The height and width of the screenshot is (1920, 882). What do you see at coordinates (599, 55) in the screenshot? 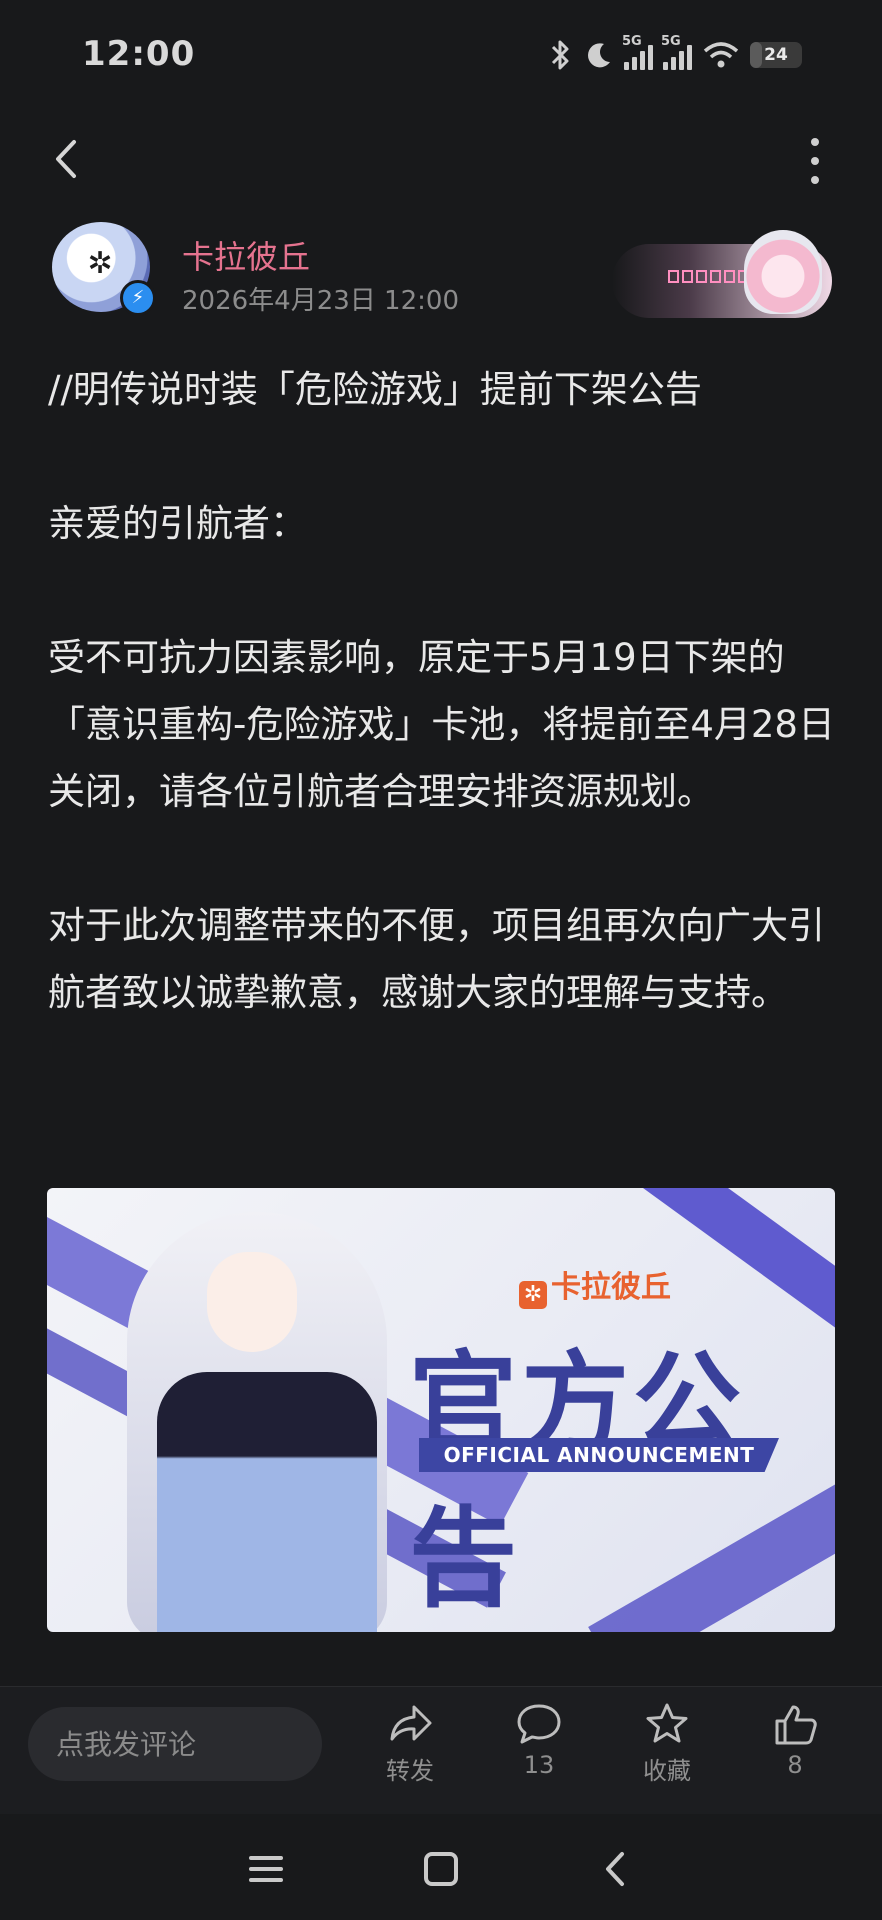
I see `moon-icon` at bounding box center [599, 55].